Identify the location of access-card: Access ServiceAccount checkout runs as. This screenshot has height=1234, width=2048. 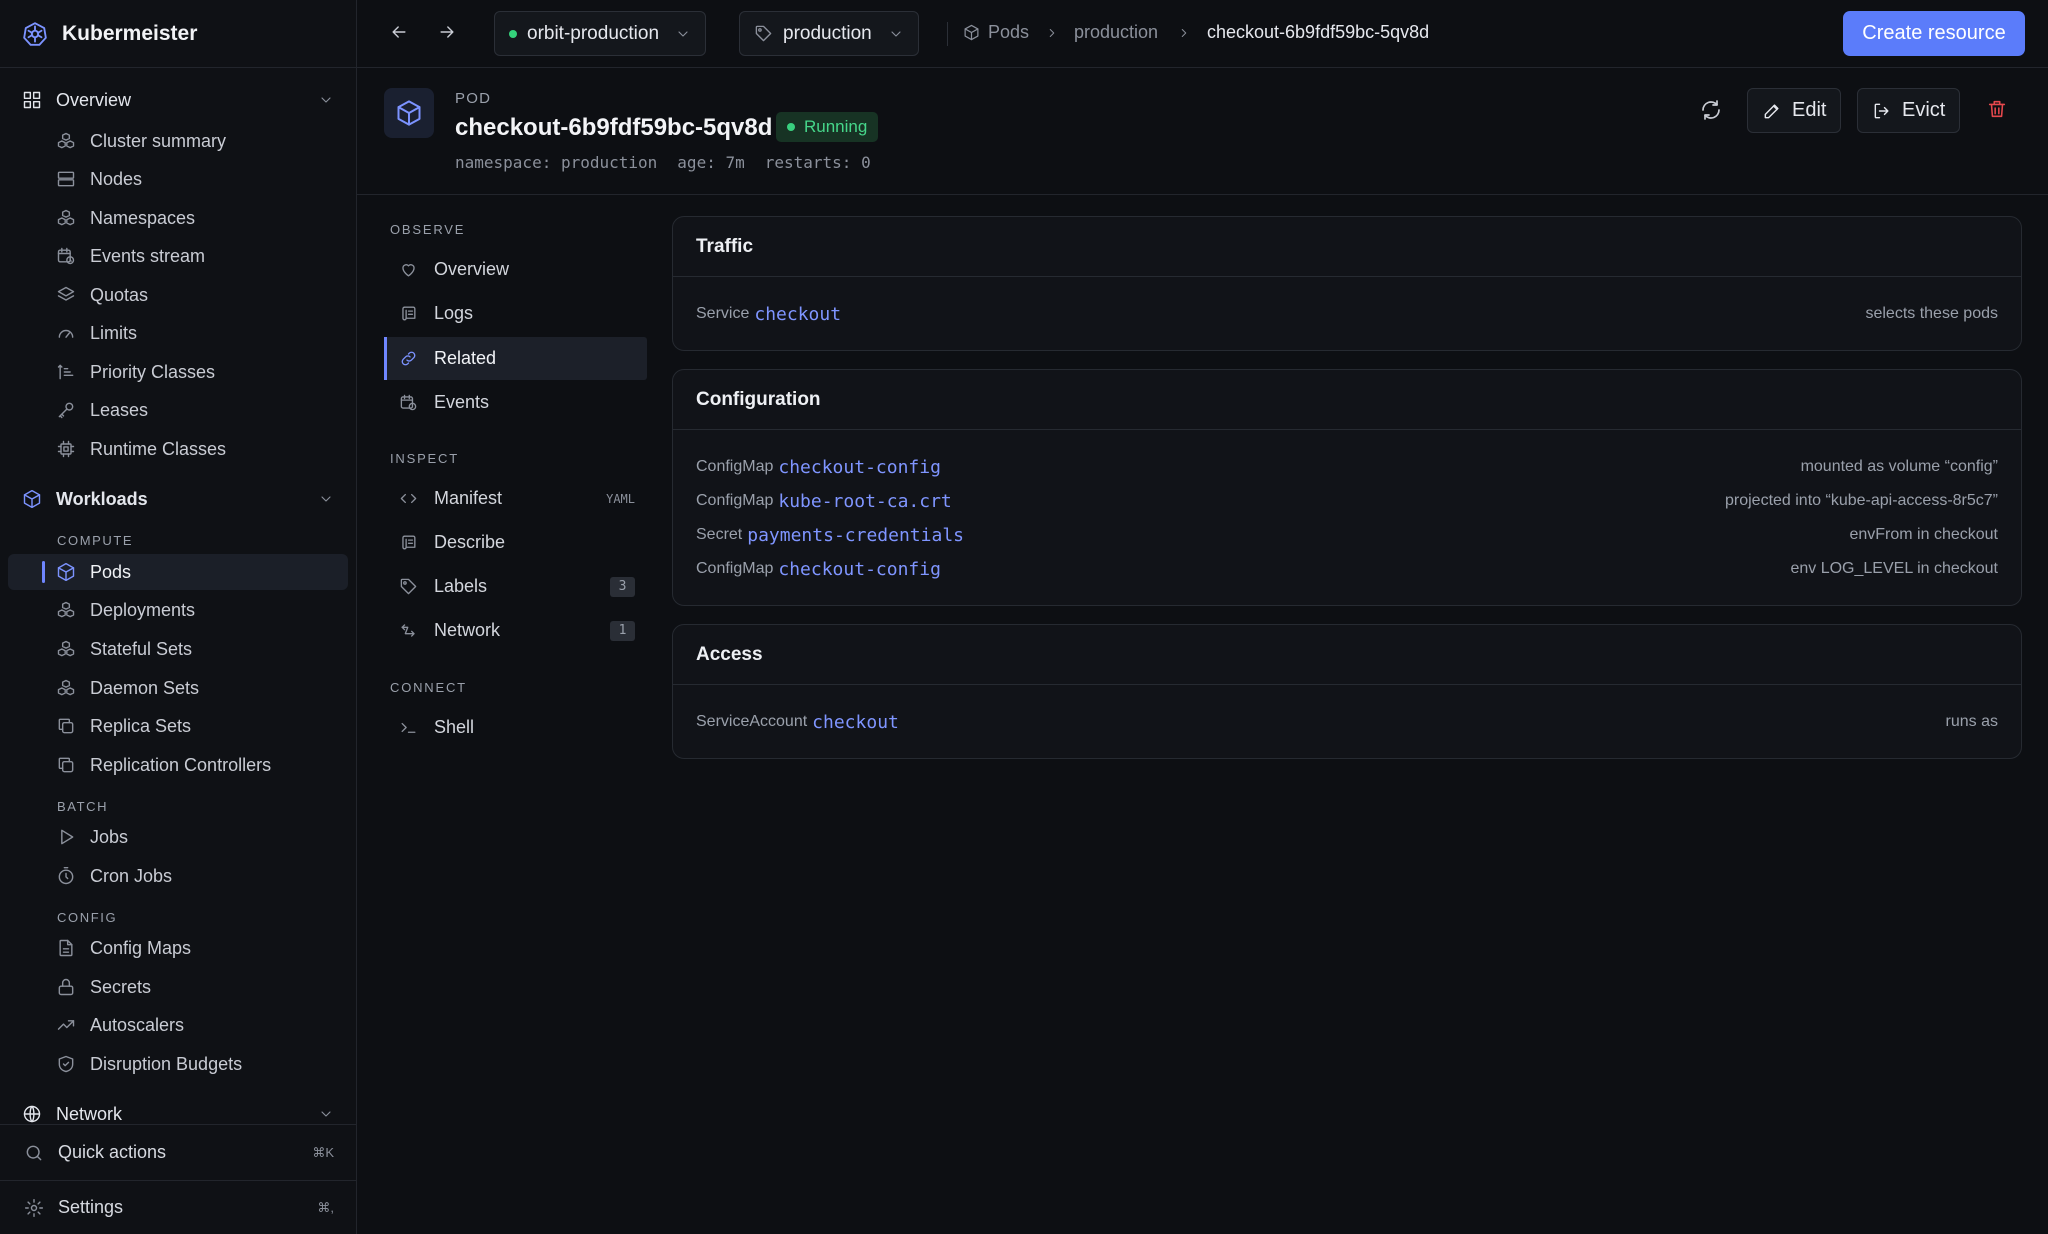
(1347, 691).